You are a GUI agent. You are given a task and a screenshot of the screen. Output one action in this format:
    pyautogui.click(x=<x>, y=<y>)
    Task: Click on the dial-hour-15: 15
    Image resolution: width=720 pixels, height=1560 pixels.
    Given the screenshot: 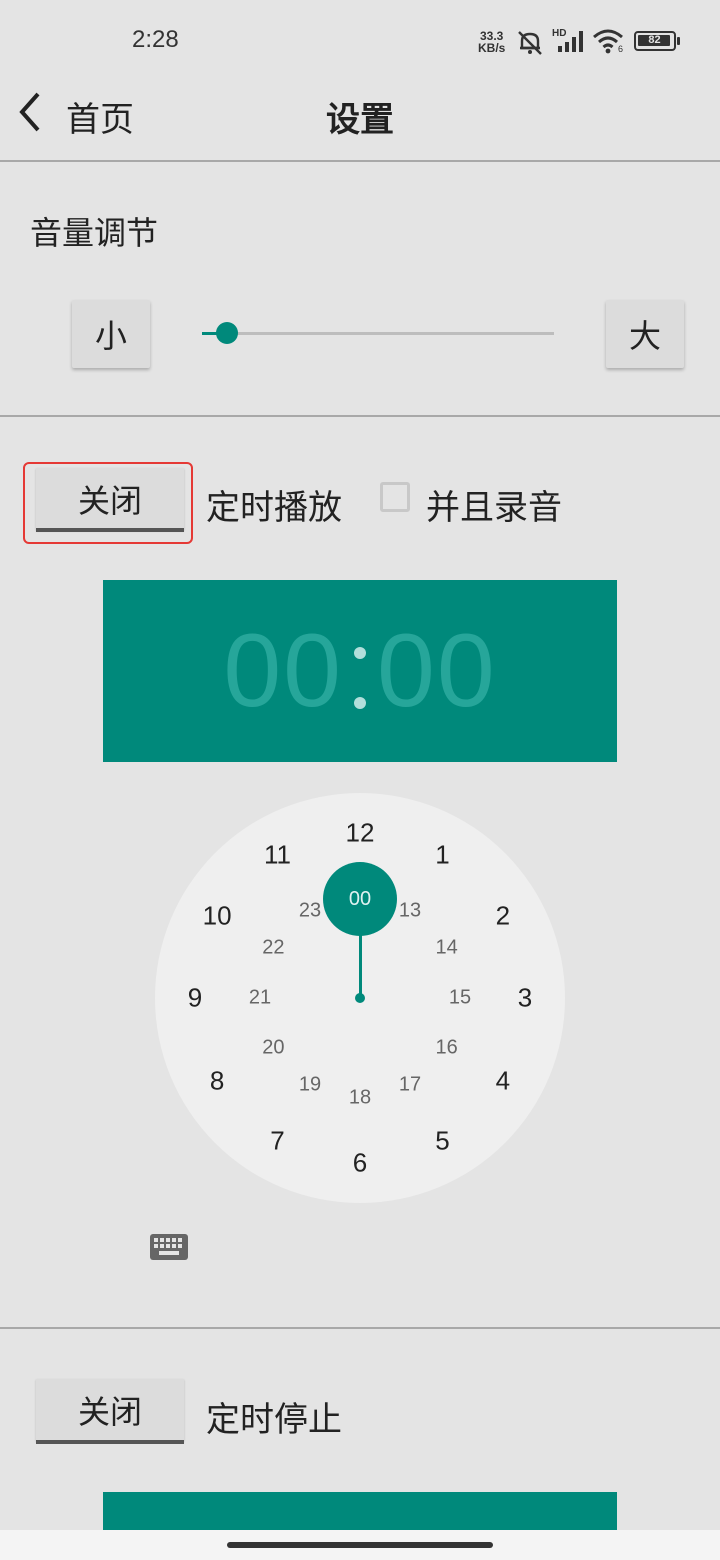 What is the action you would take?
    pyautogui.click(x=460, y=998)
    